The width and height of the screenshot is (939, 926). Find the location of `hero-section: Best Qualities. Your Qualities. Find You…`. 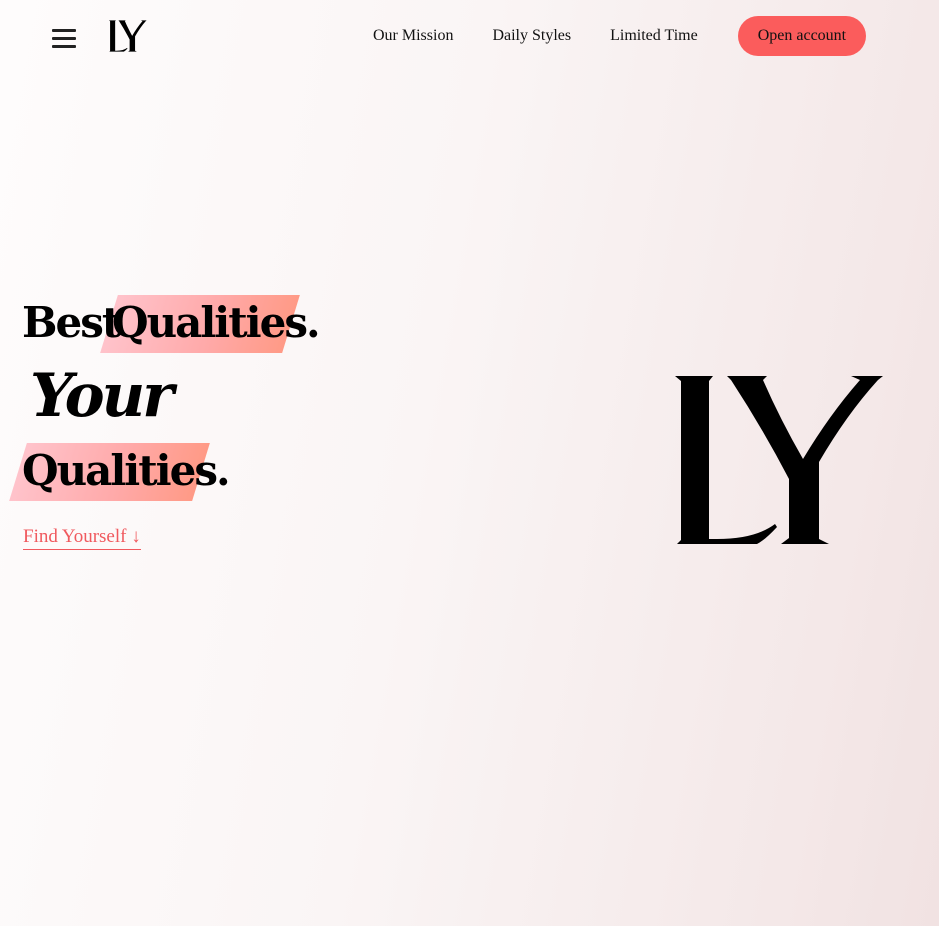

hero-section: Best Qualities. Your Qualities. Find You… is located at coordinates (200, 425).